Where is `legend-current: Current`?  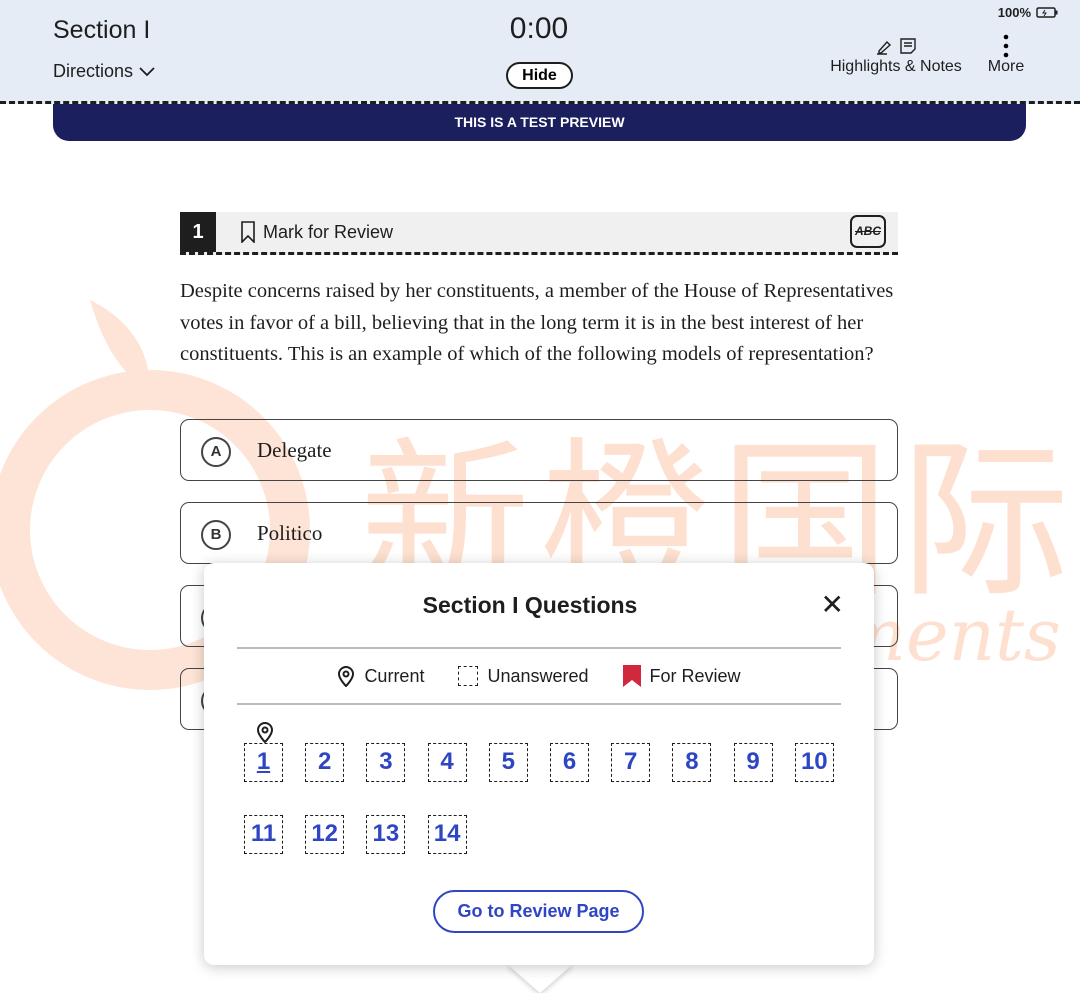
legend-current: Current is located at coordinates (380, 676).